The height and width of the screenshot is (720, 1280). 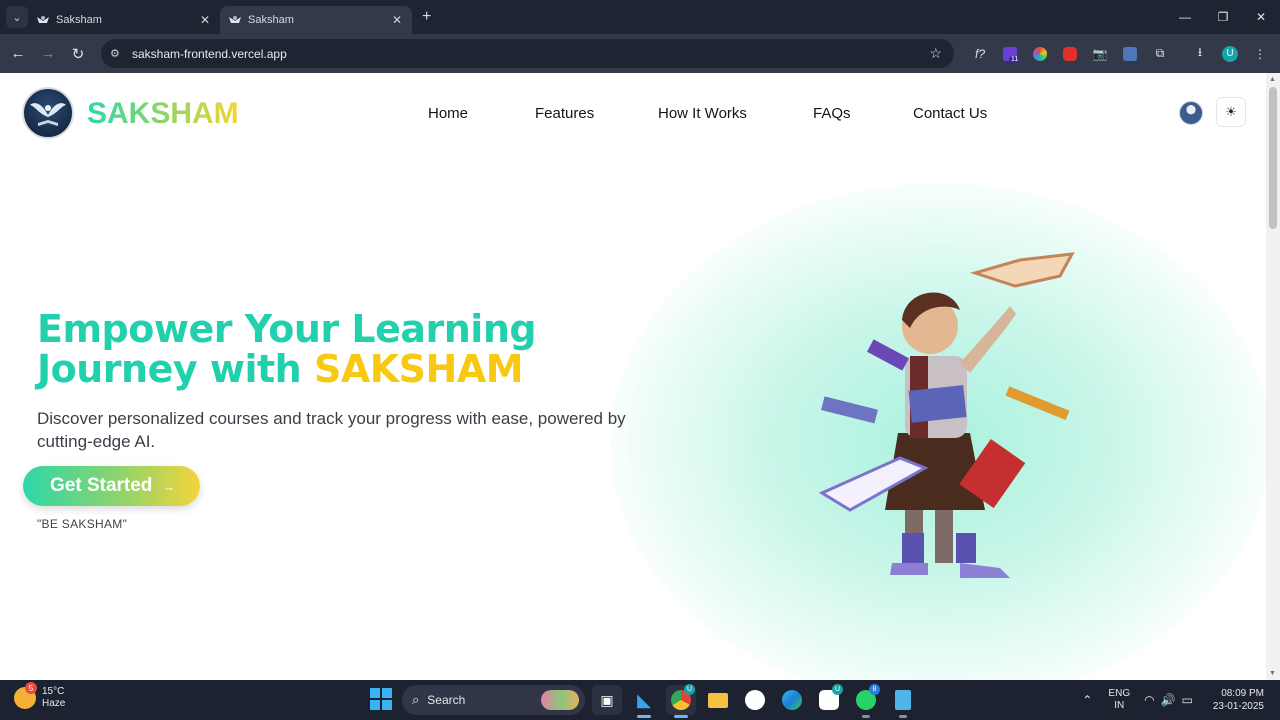 I want to click on network-volume-battery-icons: ◠🔊▭, so click(x=1171, y=700).